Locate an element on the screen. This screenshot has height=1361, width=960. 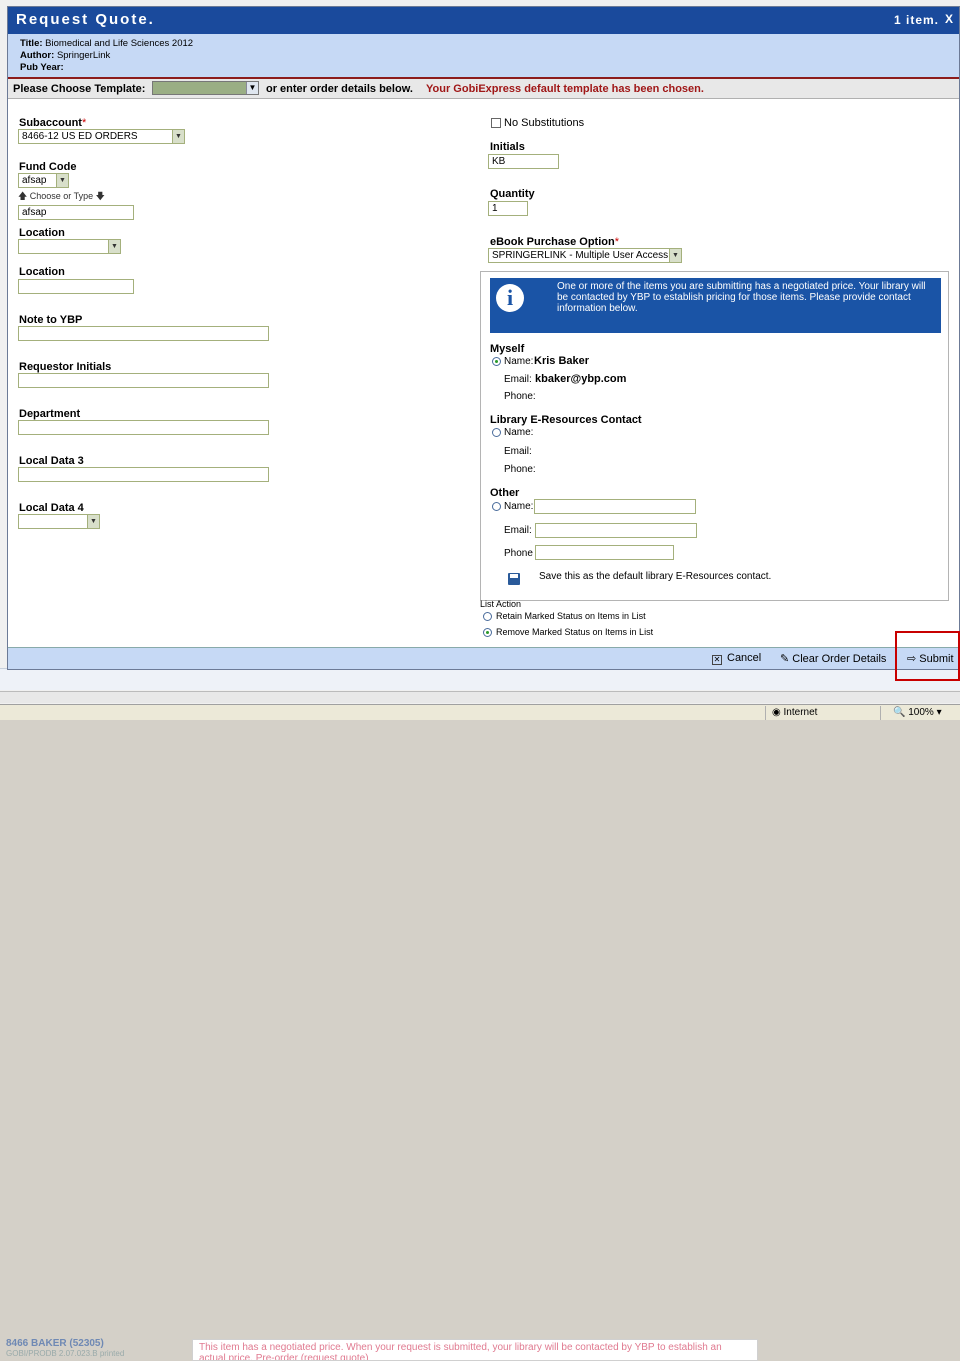
no-substitutions-checkbox is located at coordinates (496, 123).